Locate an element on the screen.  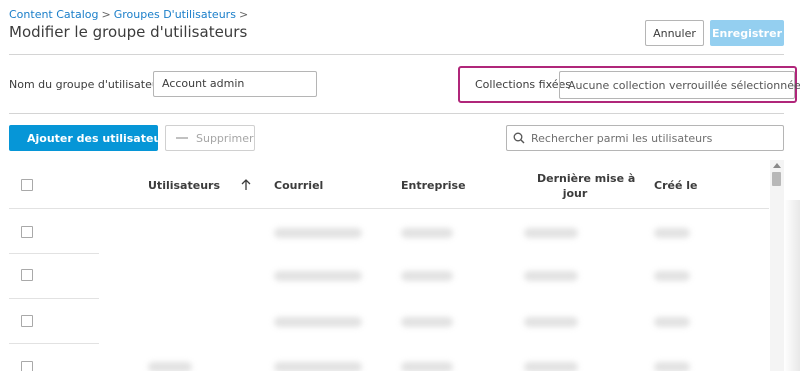
page-title: Modifier le groupe d'utilisateurs is located at coordinates (128, 32).